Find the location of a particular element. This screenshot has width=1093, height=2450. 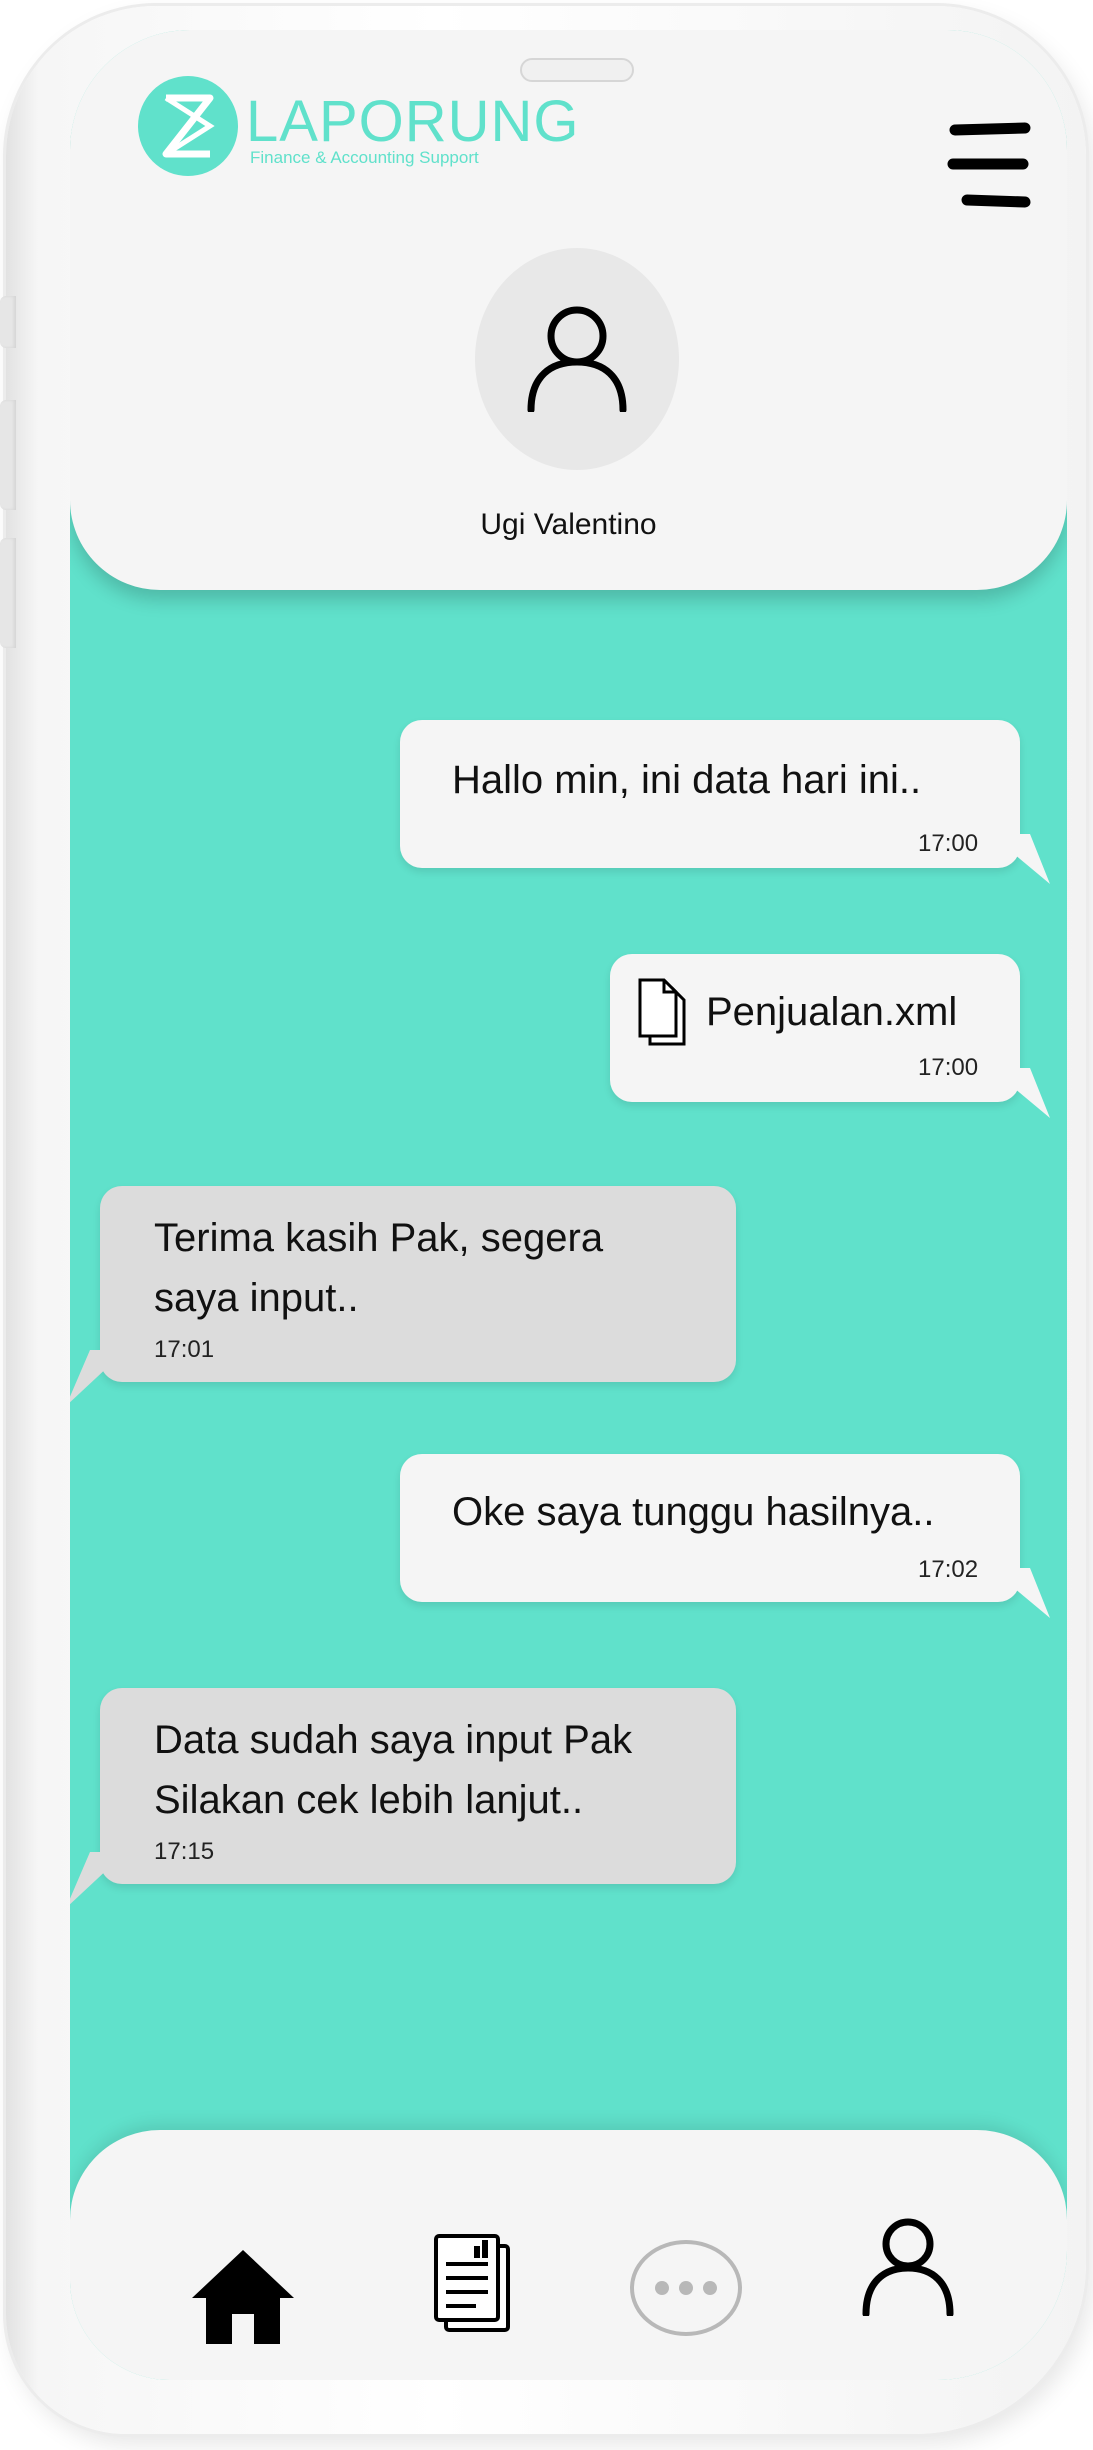

message-line: Silakan cek lebih lanjut.. is located at coordinates (369, 1800).